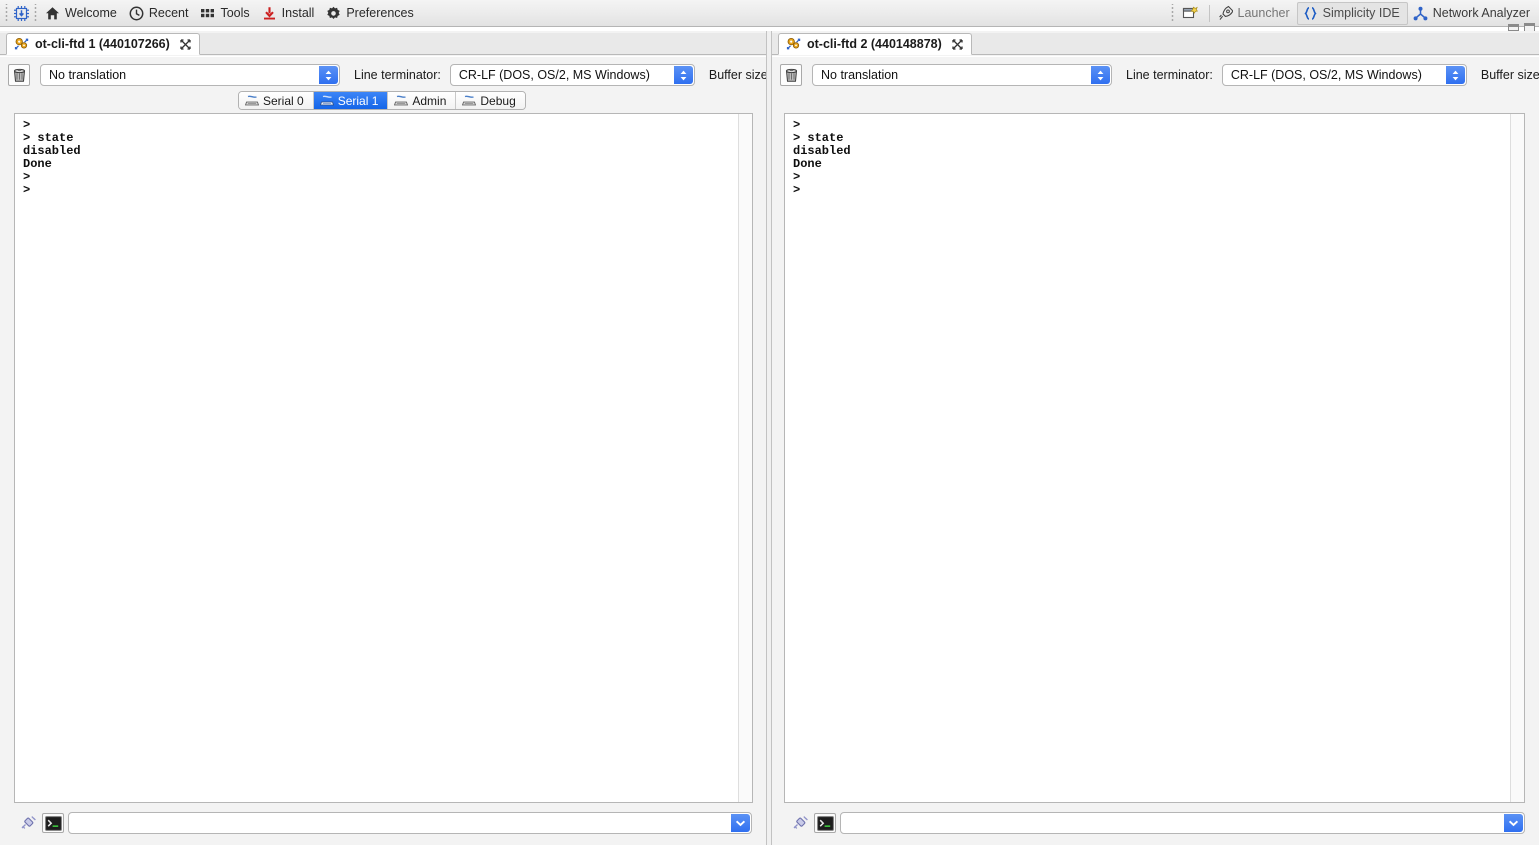  I want to click on toolbar-button-recent-label: Recent, so click(168, 12).